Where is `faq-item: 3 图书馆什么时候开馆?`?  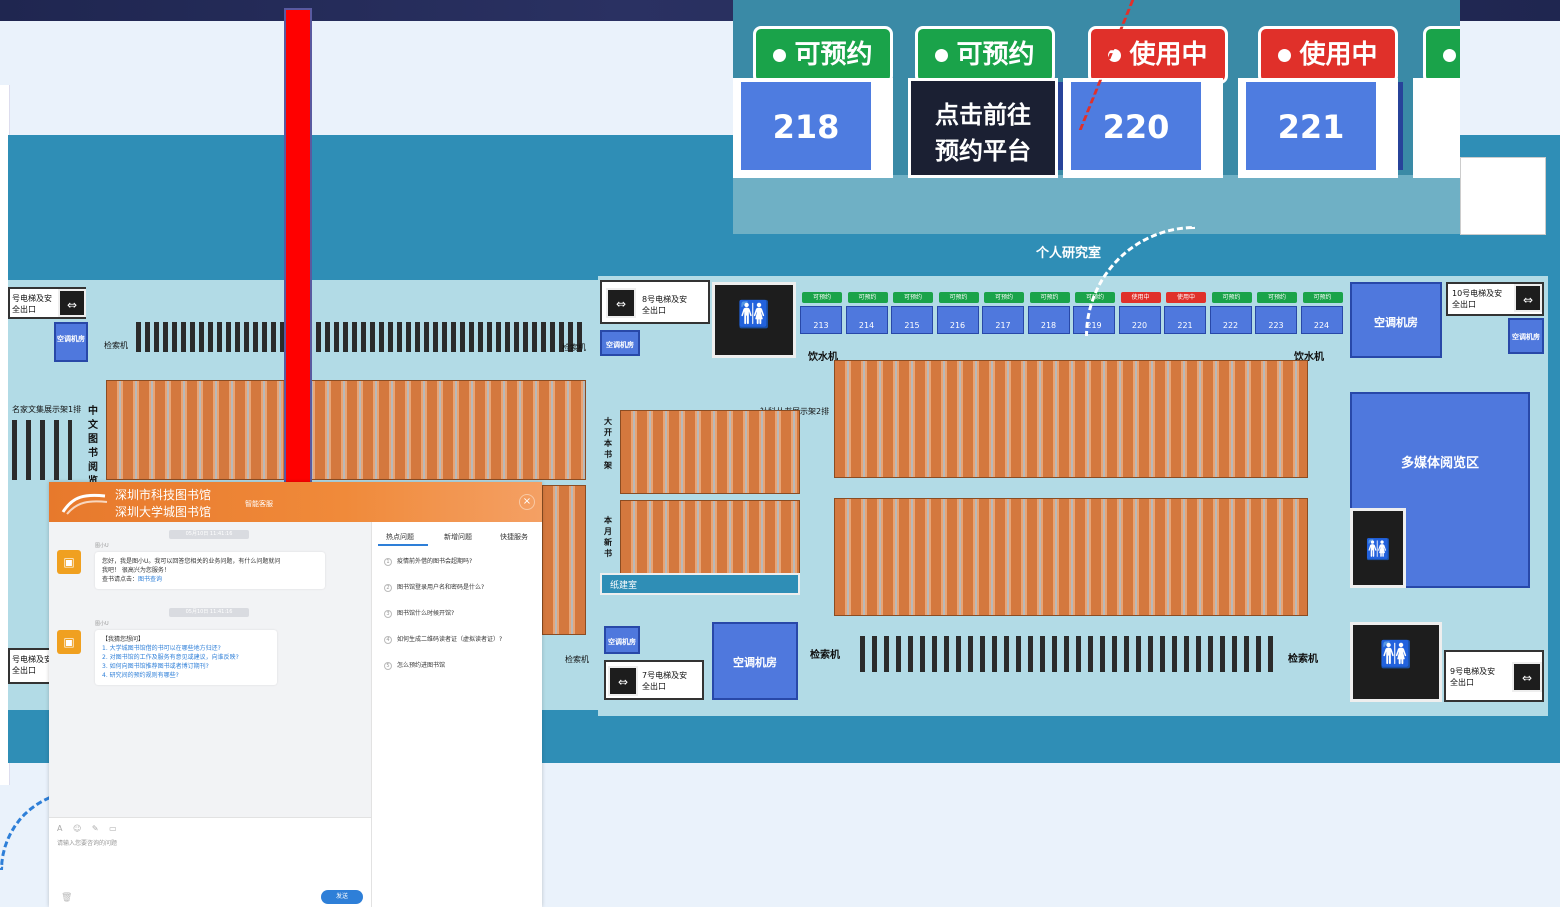
faq-item: 3 图书馆什么时候开馆? is located at coordinates (419, 613).